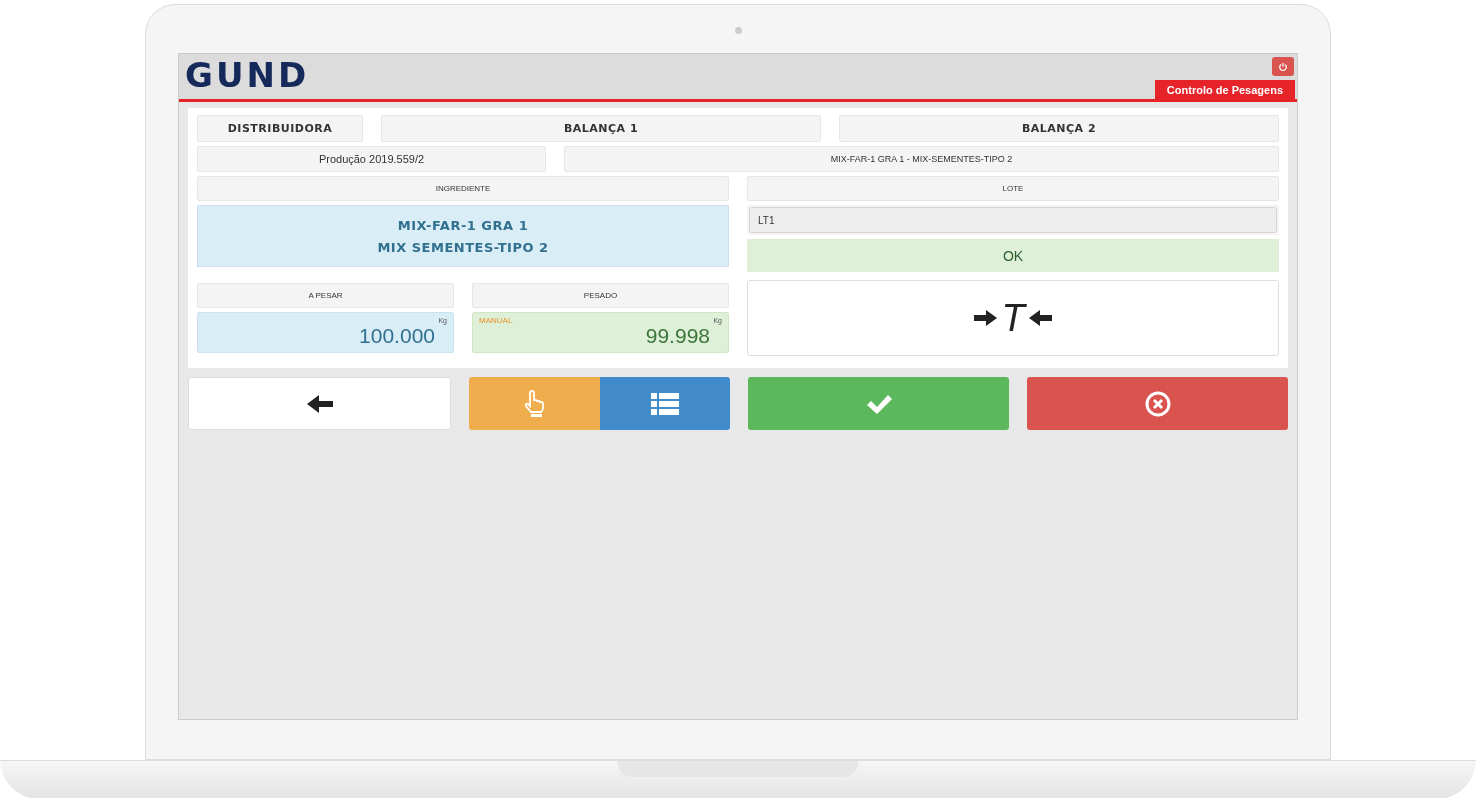 The height and width of the screenshot is (798, 1476). I want to click on recipe-cell: MIX-FAR-1 GRA 1 - MIX-SEMENTES-TIPO 2, so click(921, 159).